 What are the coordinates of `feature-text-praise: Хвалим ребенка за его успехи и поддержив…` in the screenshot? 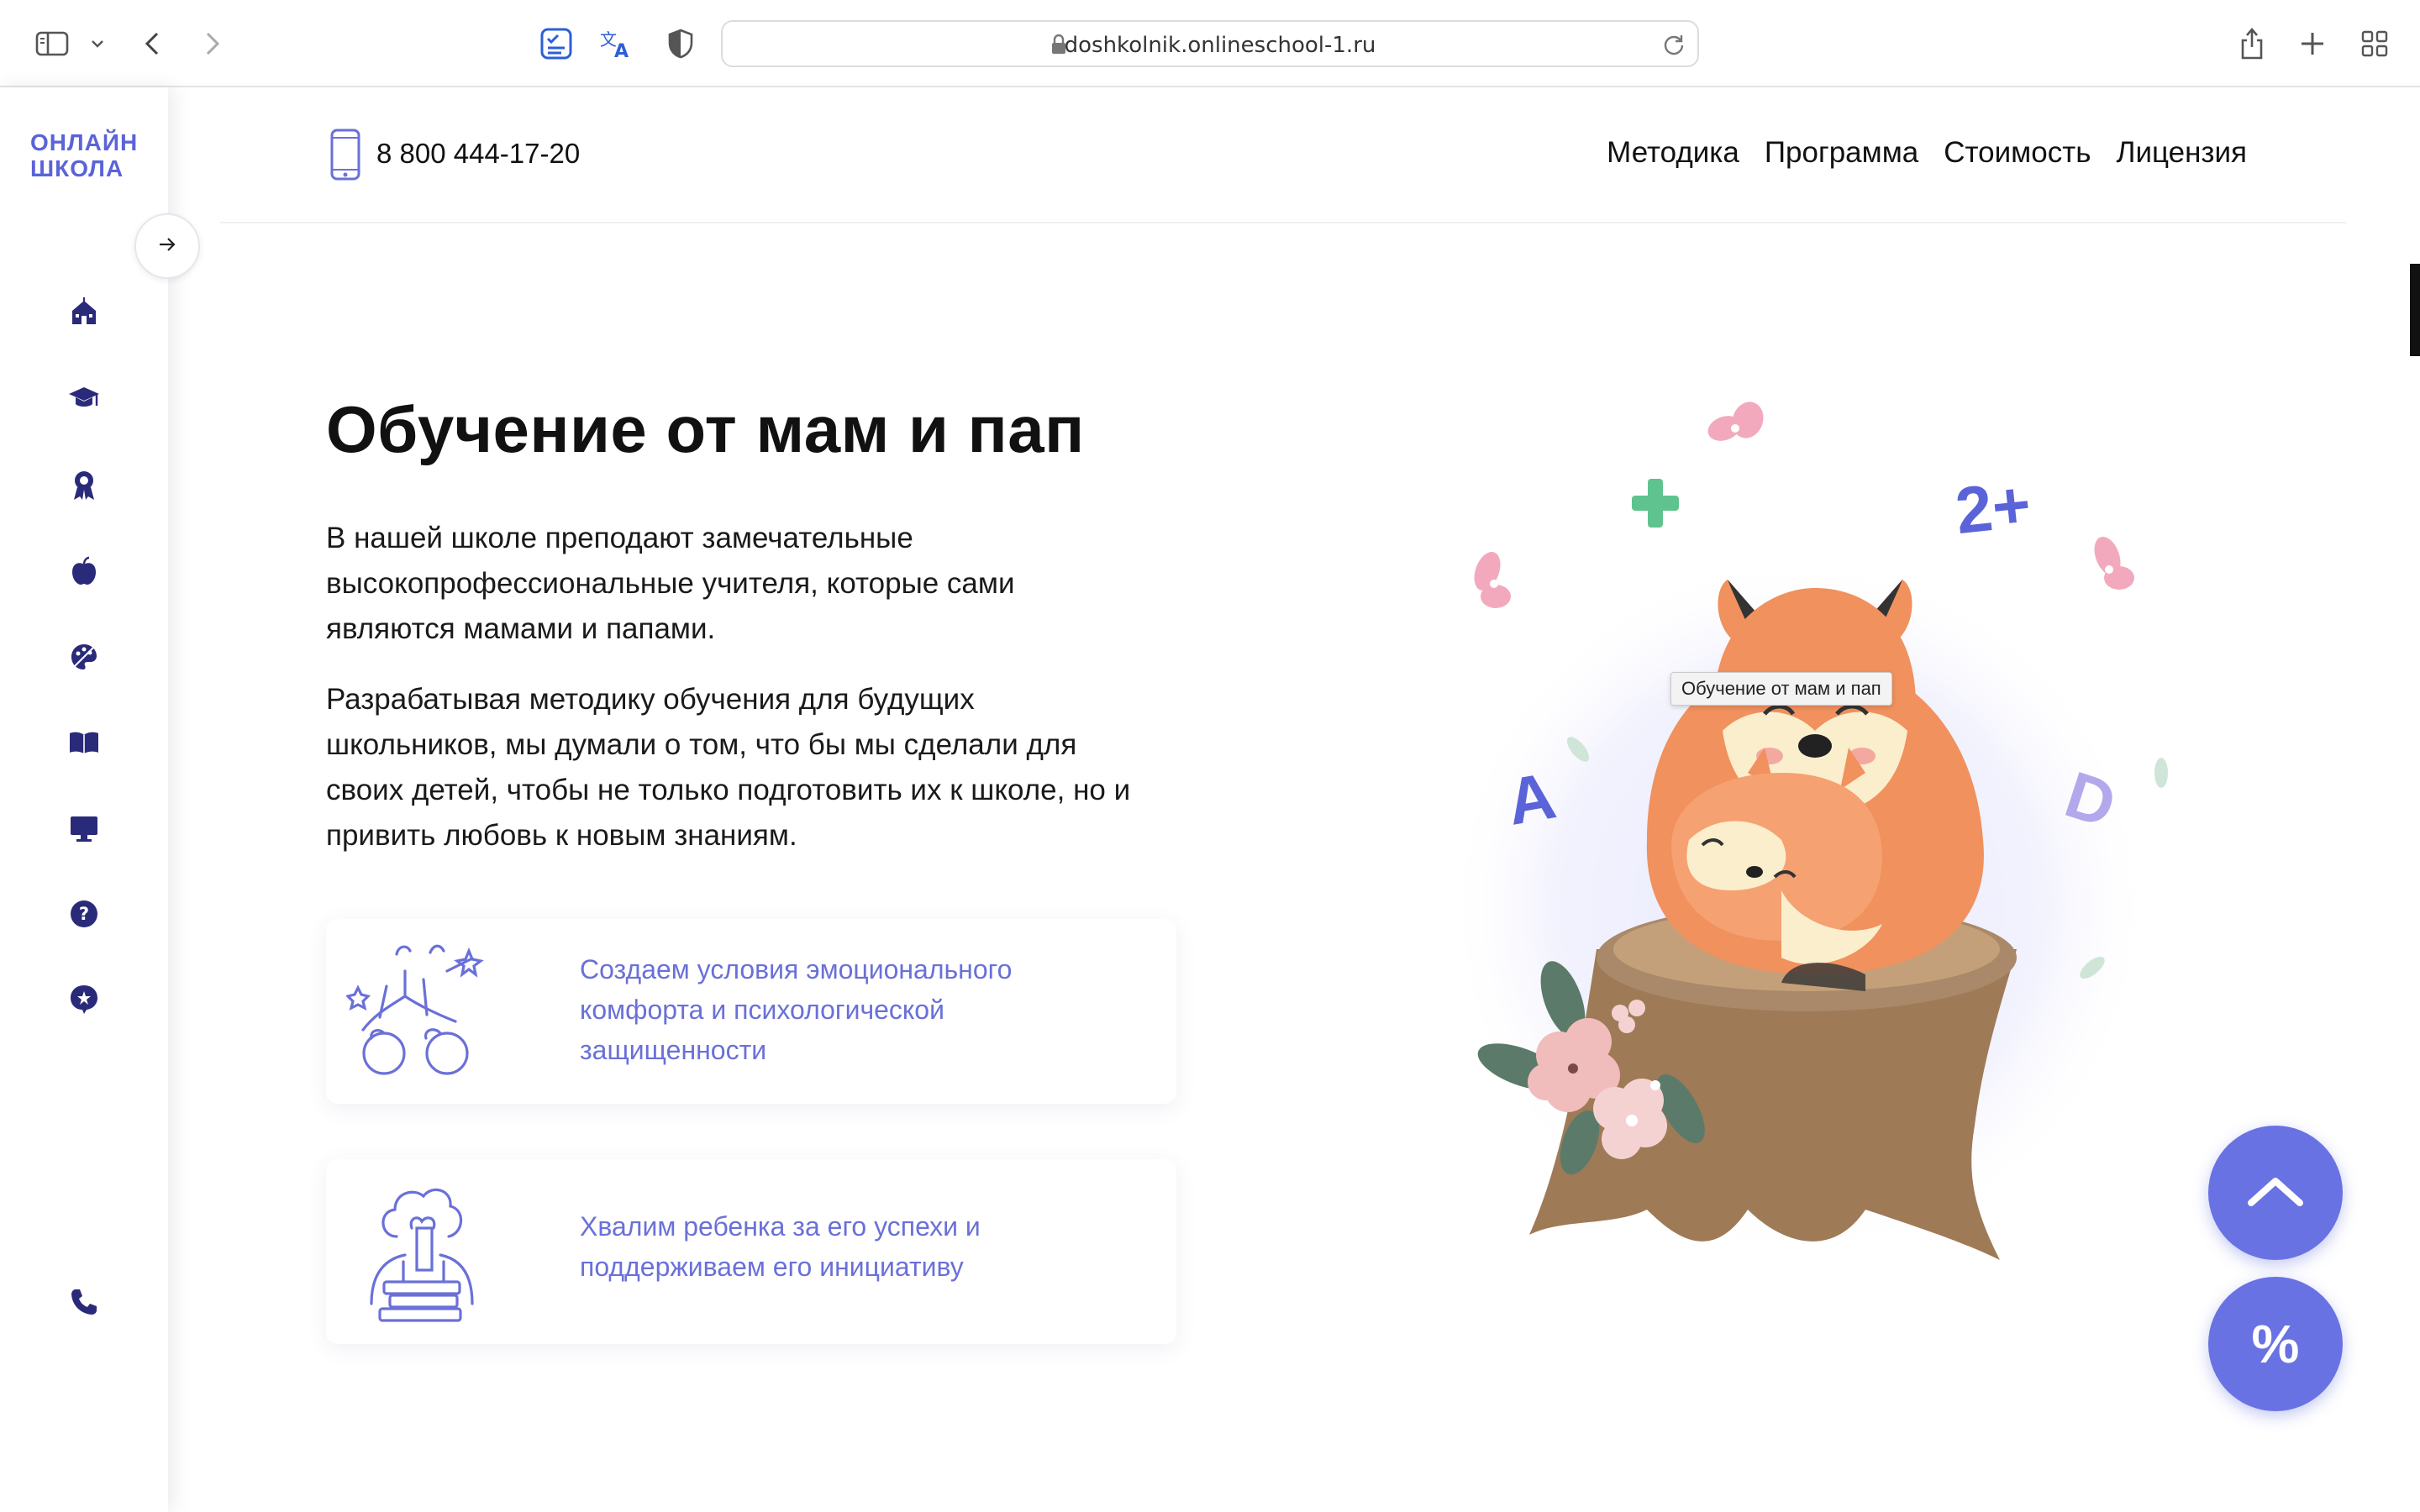 It's located at (780, 1246).